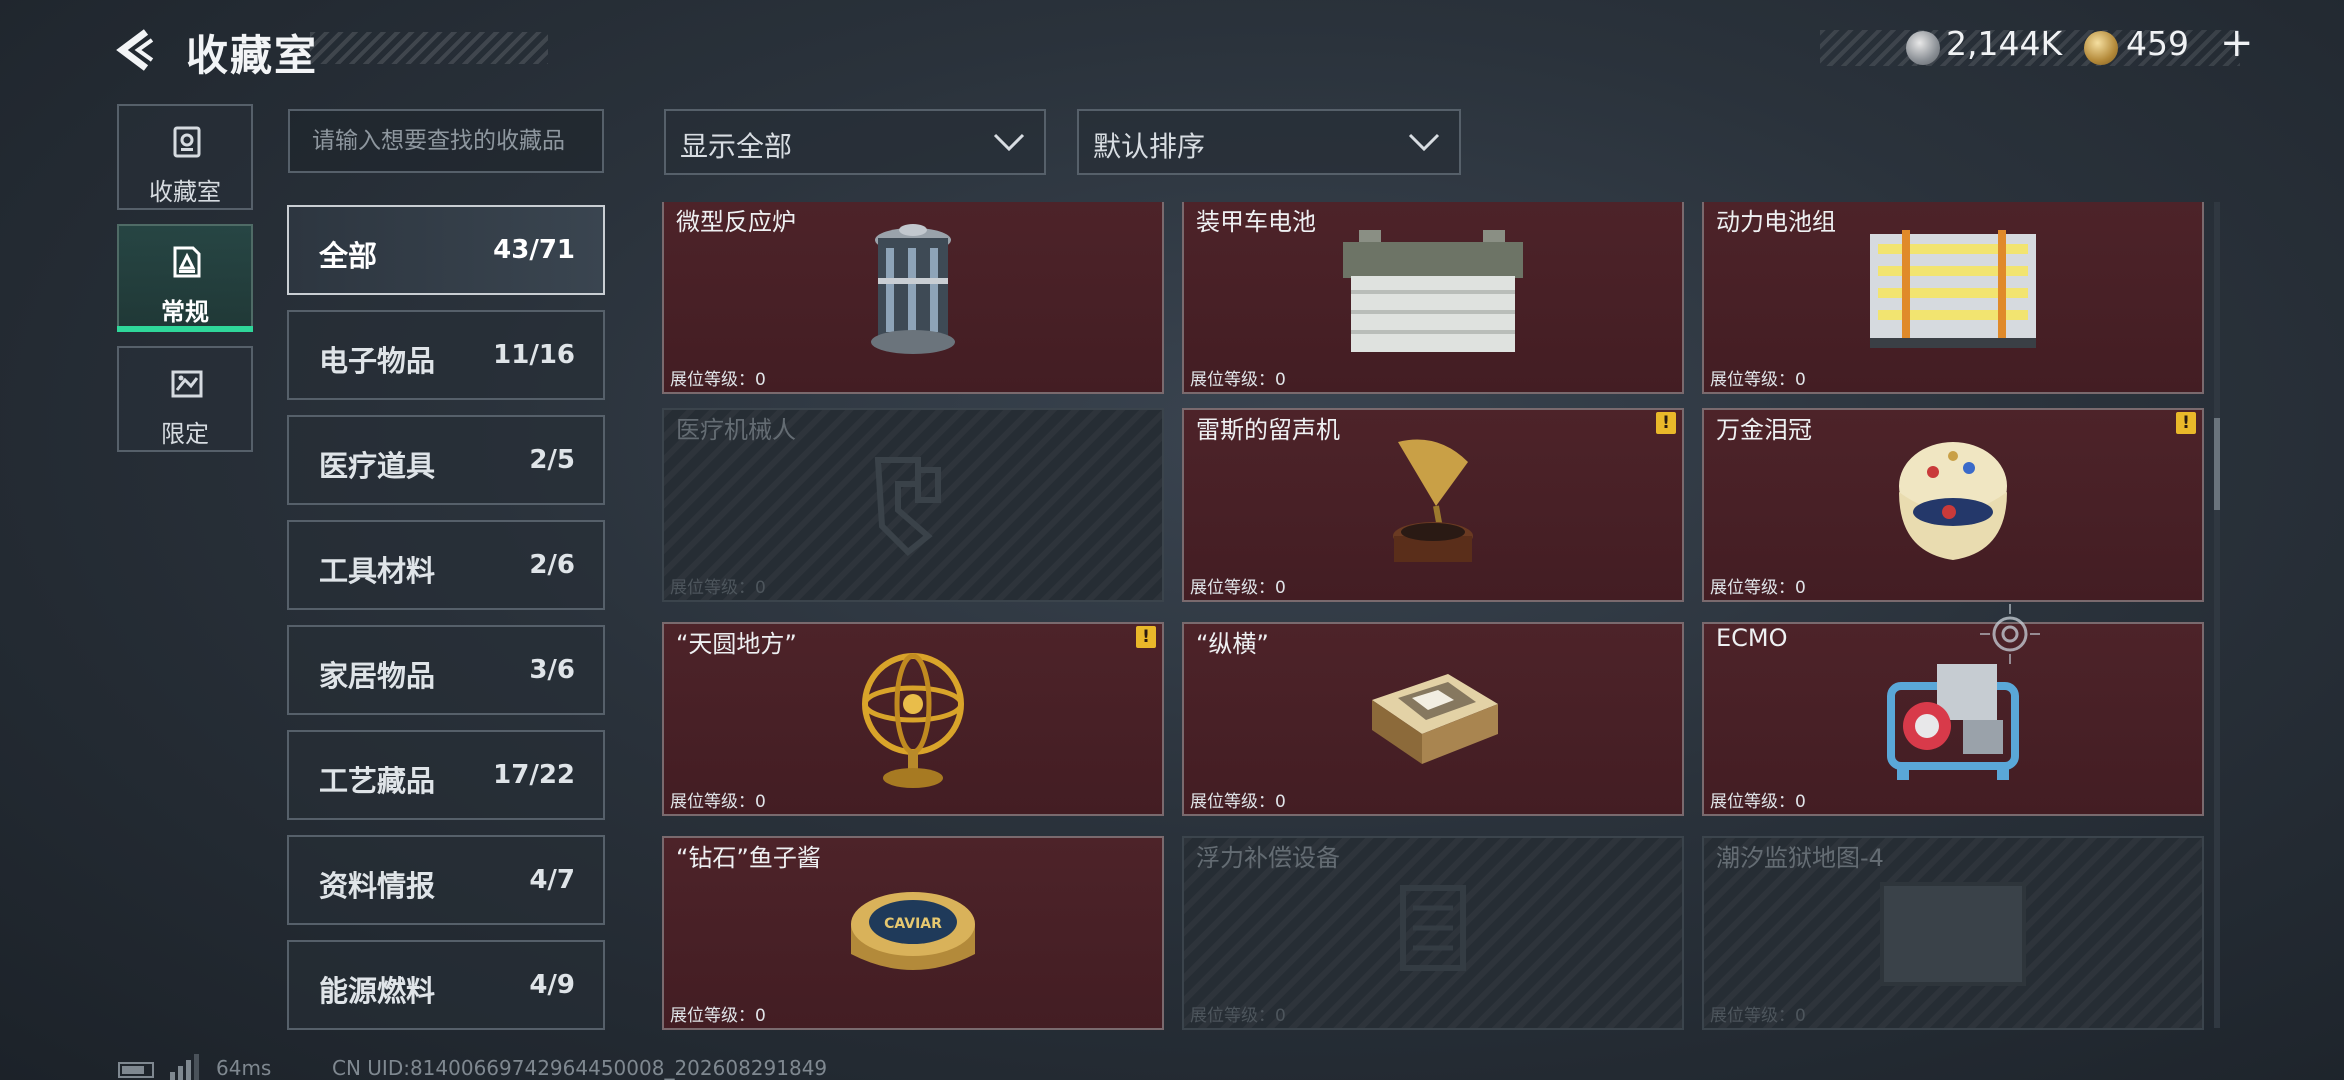 This screenshot has width=2344, height=1080. Describe the element at coordinates (185, 312) in the screenshot. I see `nav-label: 常规` at that location.